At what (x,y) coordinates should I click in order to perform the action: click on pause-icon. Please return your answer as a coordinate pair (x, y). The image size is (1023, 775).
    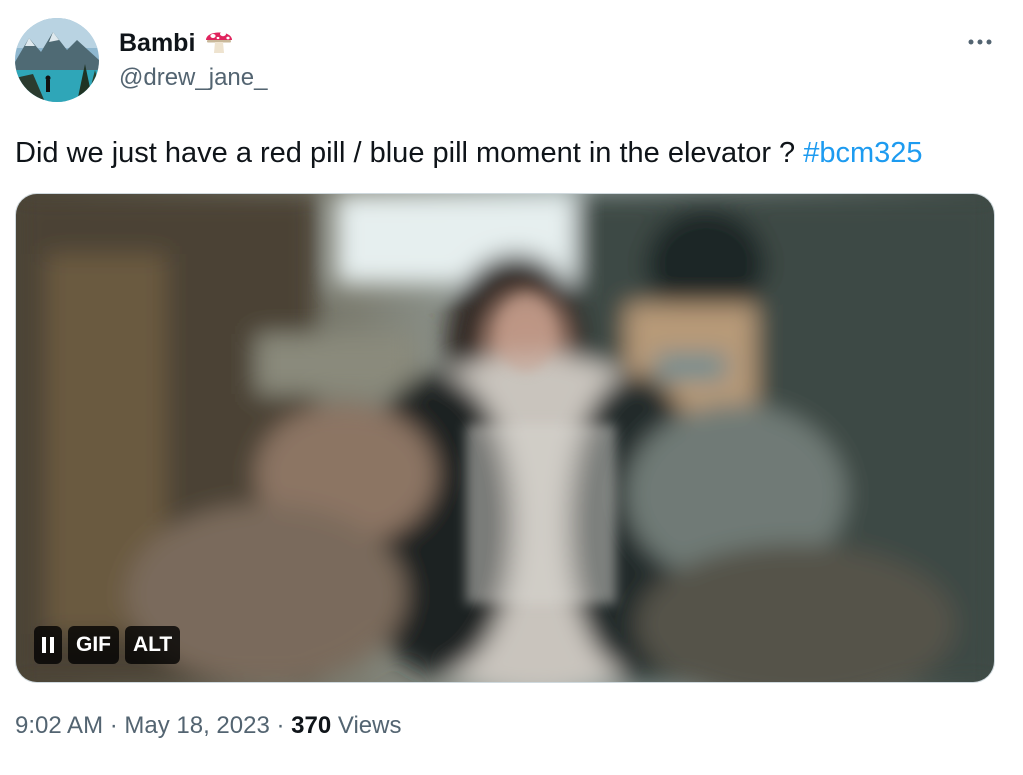
    Looking at the image, I should click on (48, 645).